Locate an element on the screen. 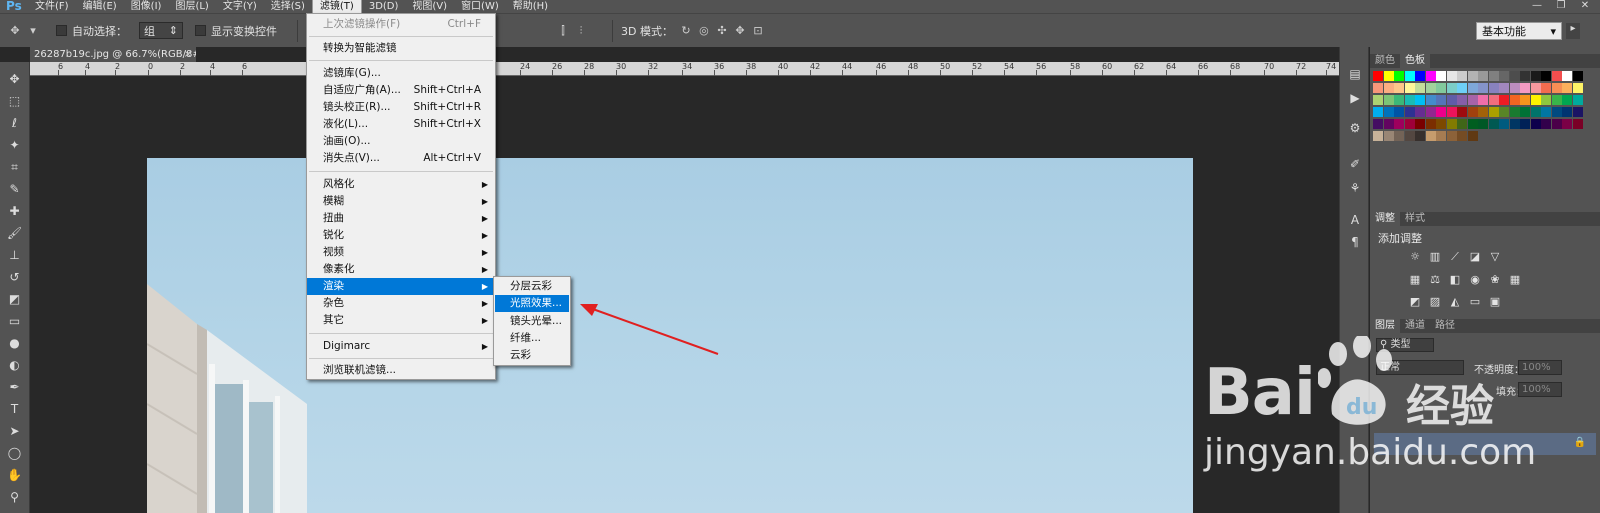 Image resolution: width=1600 pixels, height=513 pixels. hand-tool-icon: ✋ is located at coordinates (15, 475).